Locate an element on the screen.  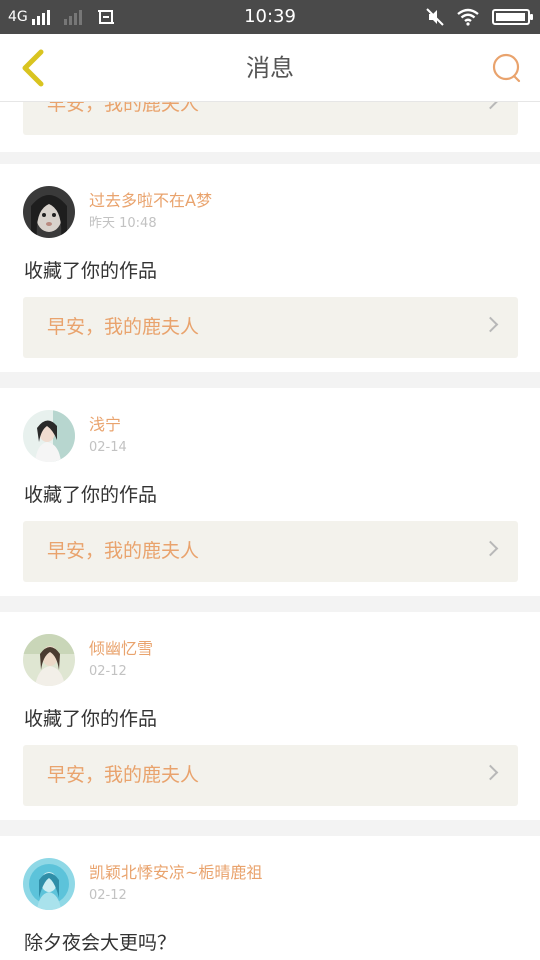
search-button is located at coordinates (507, 68).